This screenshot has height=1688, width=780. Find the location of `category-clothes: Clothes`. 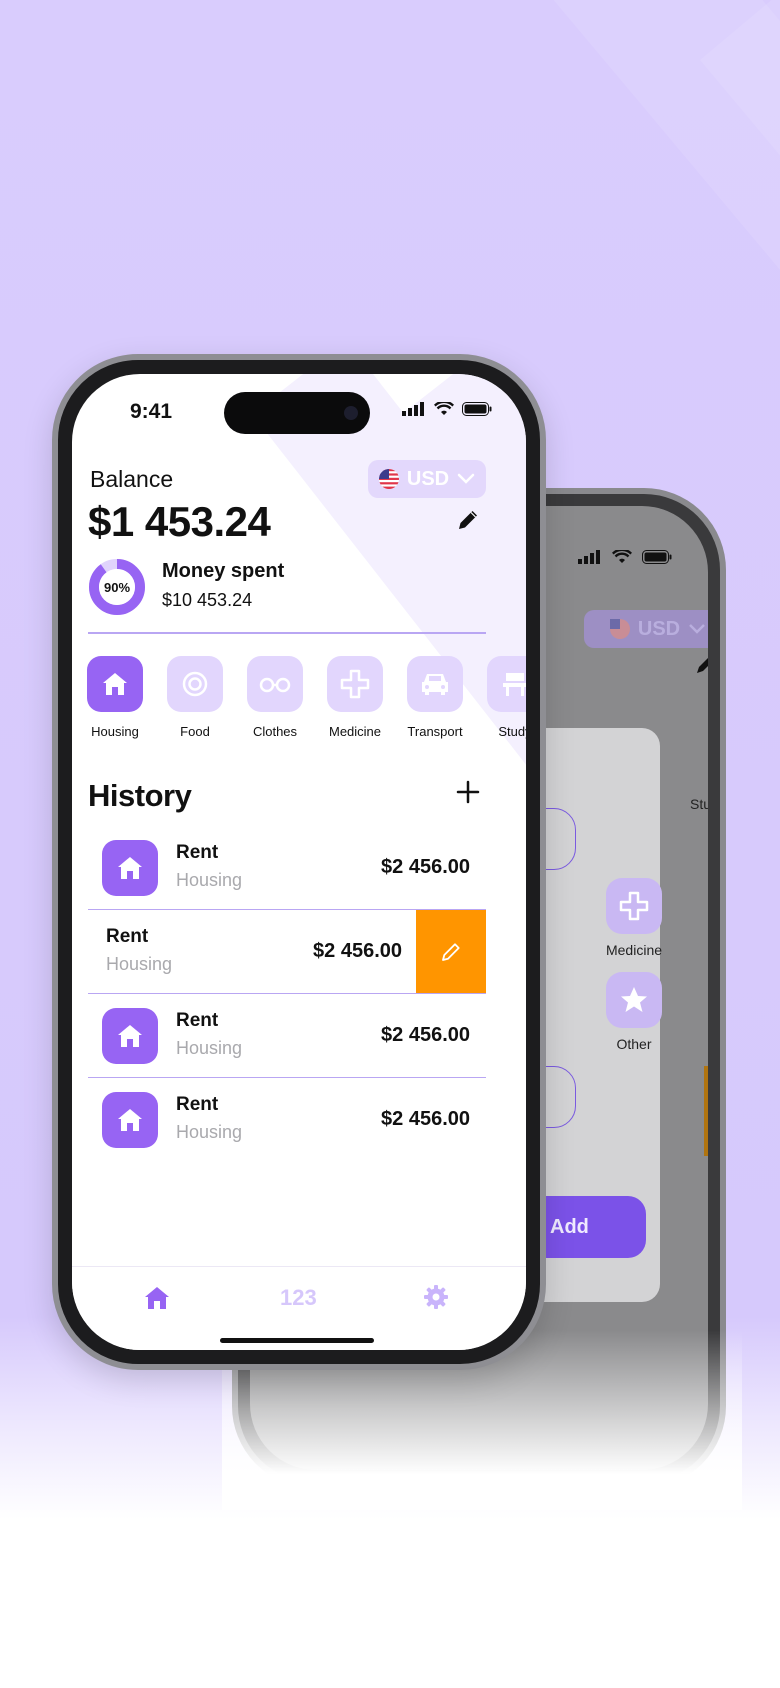

category-clothes: Clothes is located at coordinates (275, 697).